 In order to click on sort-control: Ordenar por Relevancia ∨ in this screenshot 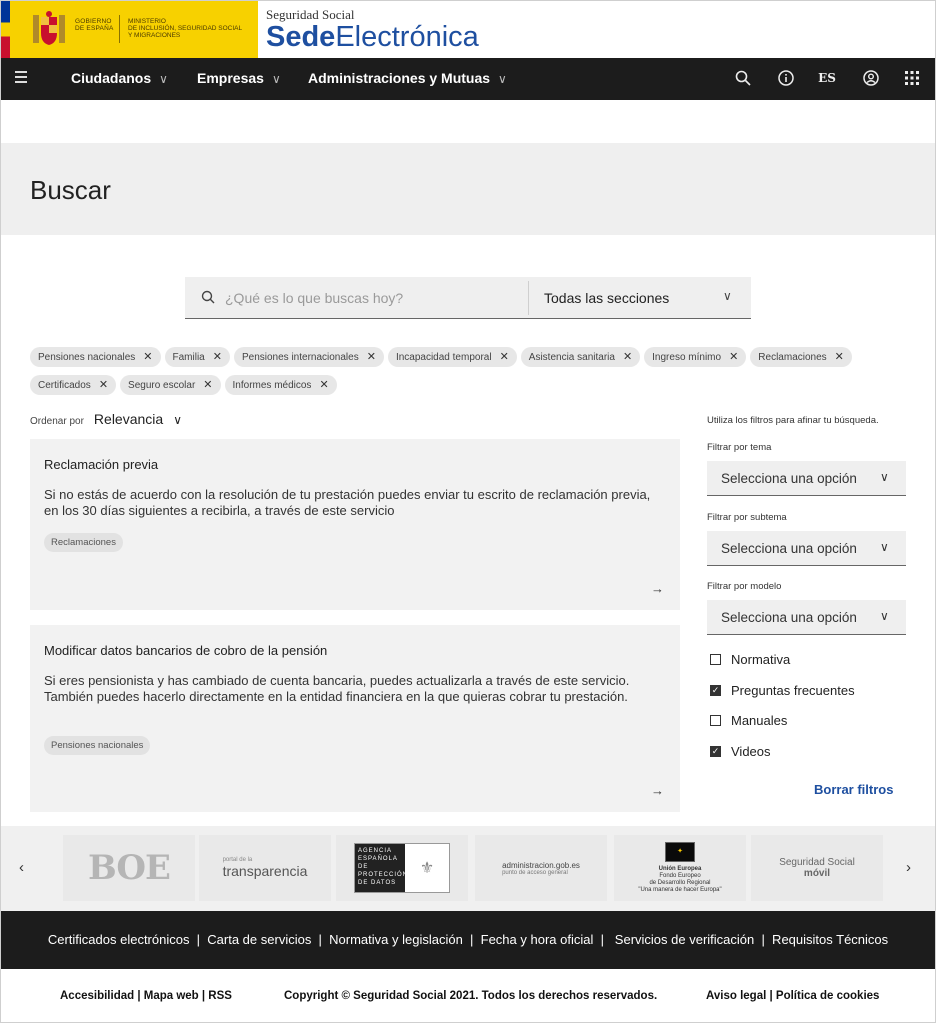, I will do `click(106, 419)`.